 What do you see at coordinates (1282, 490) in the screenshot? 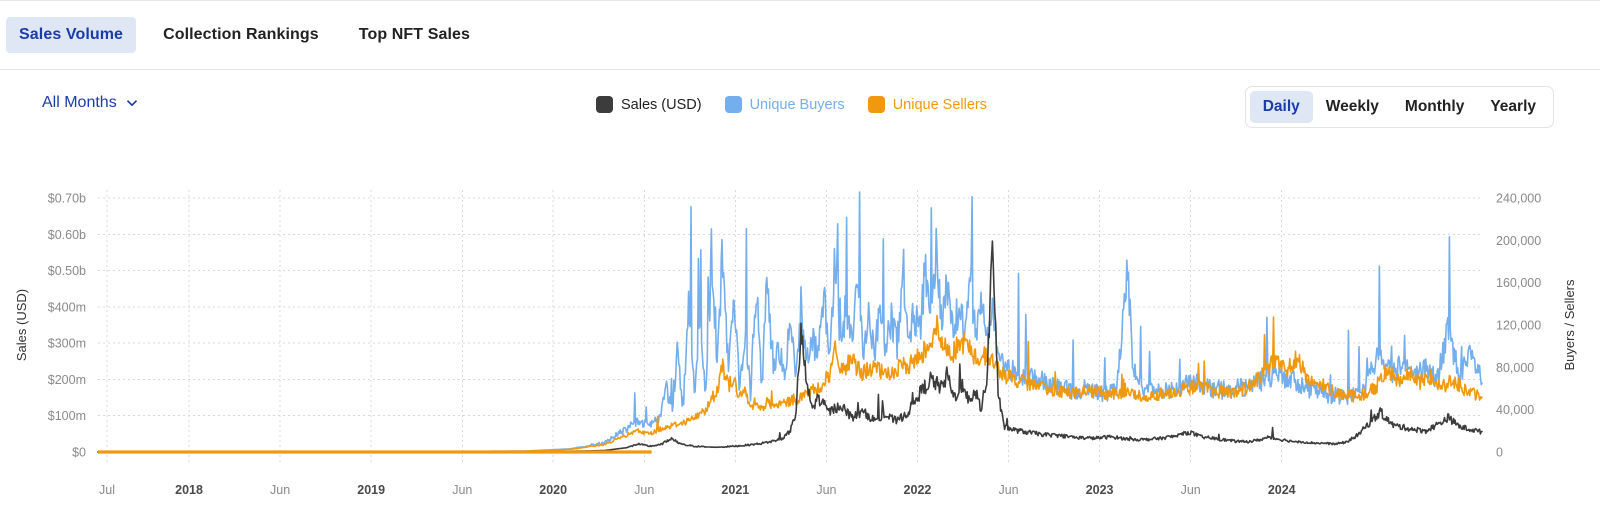
I see `x-axis-tick-label: 2024` at bounding box center [1282, 490].